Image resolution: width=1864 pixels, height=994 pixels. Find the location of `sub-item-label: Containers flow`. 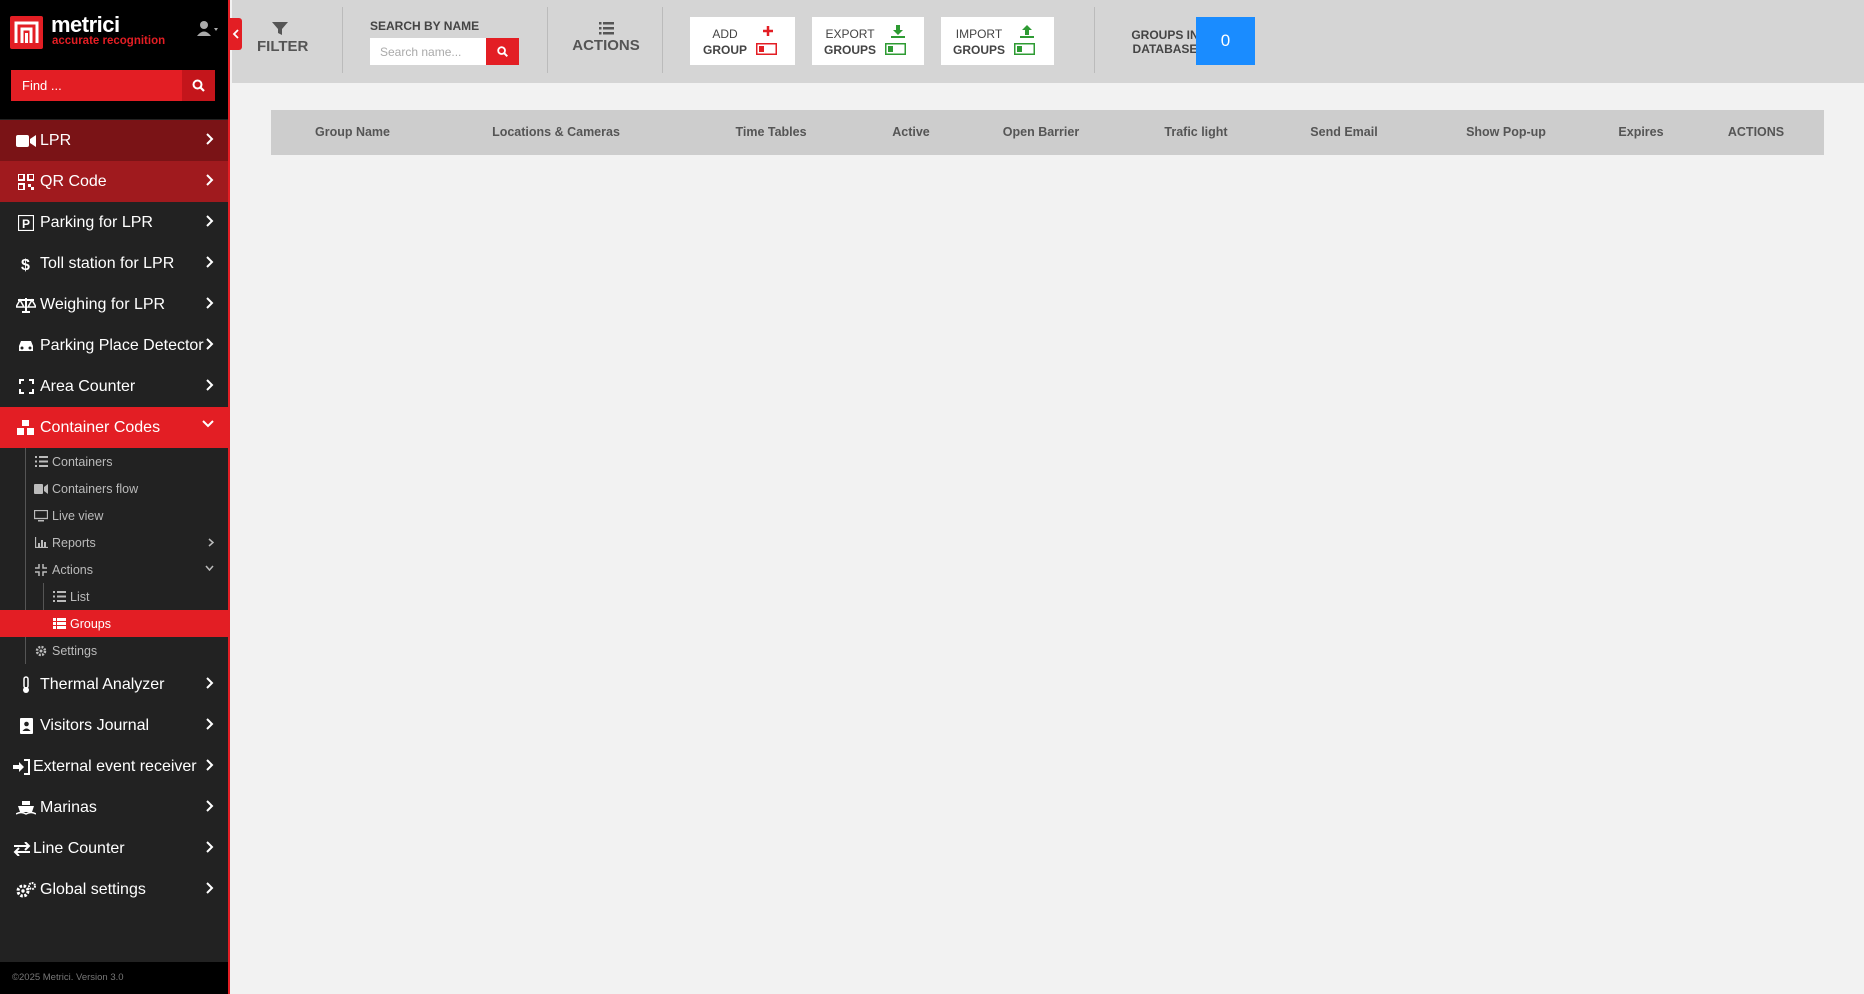

sub-item-label: Containers flow is located at coordinates (95, 488).